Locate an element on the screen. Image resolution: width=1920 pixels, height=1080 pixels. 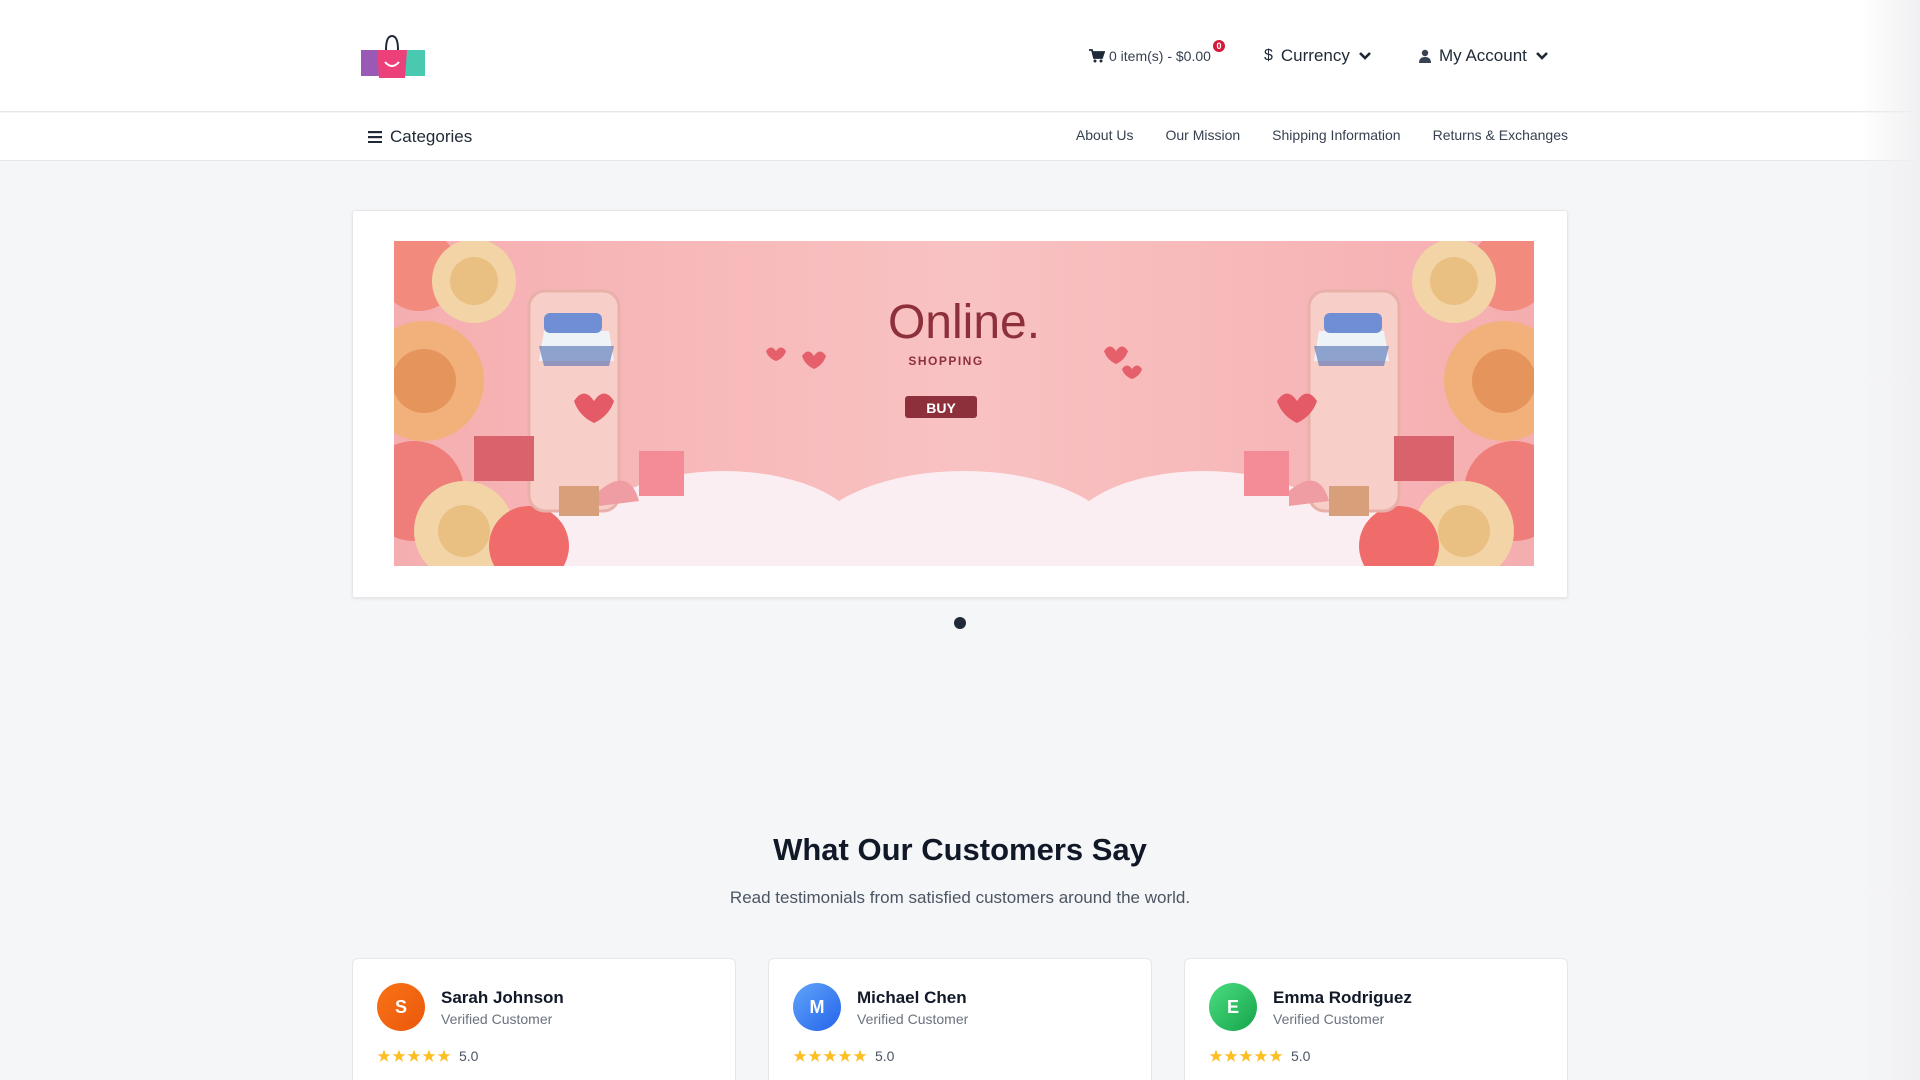
account-label: My Account is located at coordinates (1483, 55).